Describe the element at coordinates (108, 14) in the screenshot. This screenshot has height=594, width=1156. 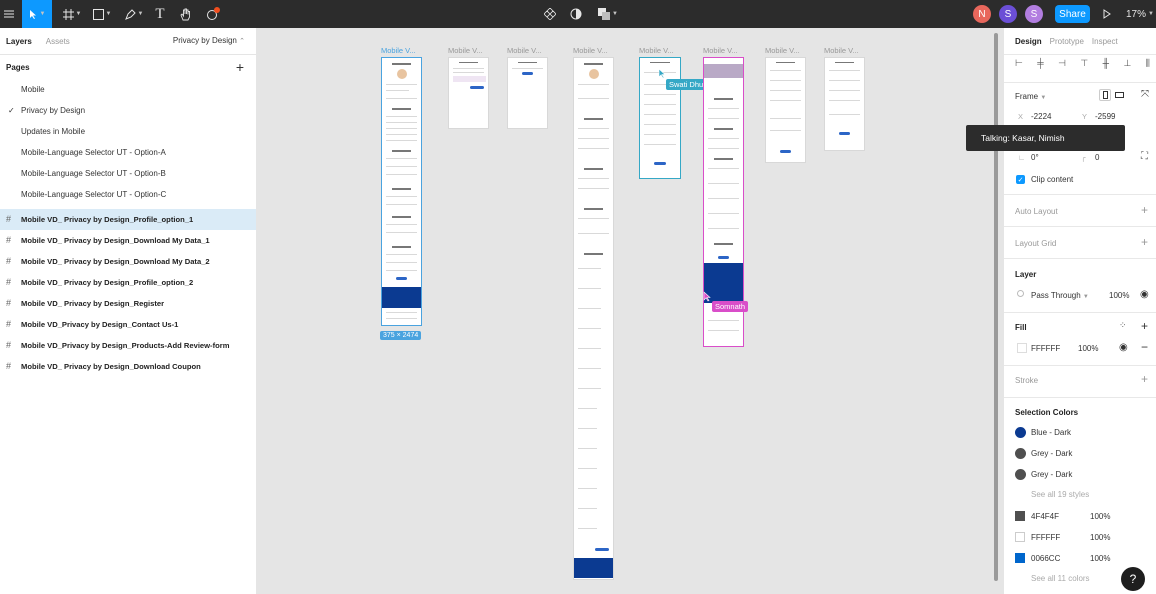
I see `chevron-down-icon: ▼` at that location.